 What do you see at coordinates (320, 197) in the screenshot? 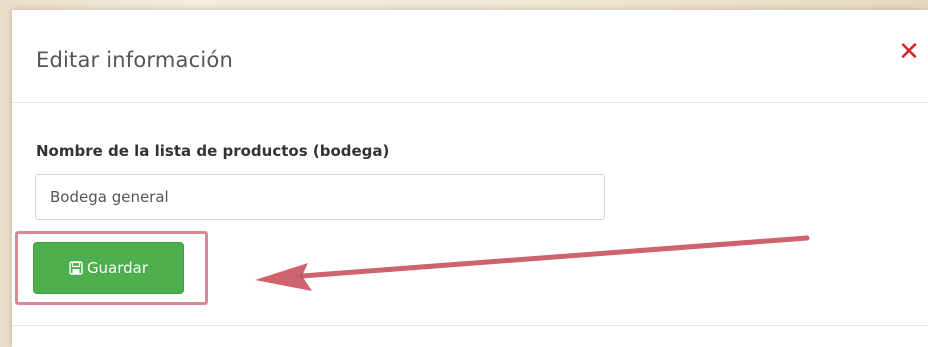
I see `list-name-input` at bounding box center [320, 197].